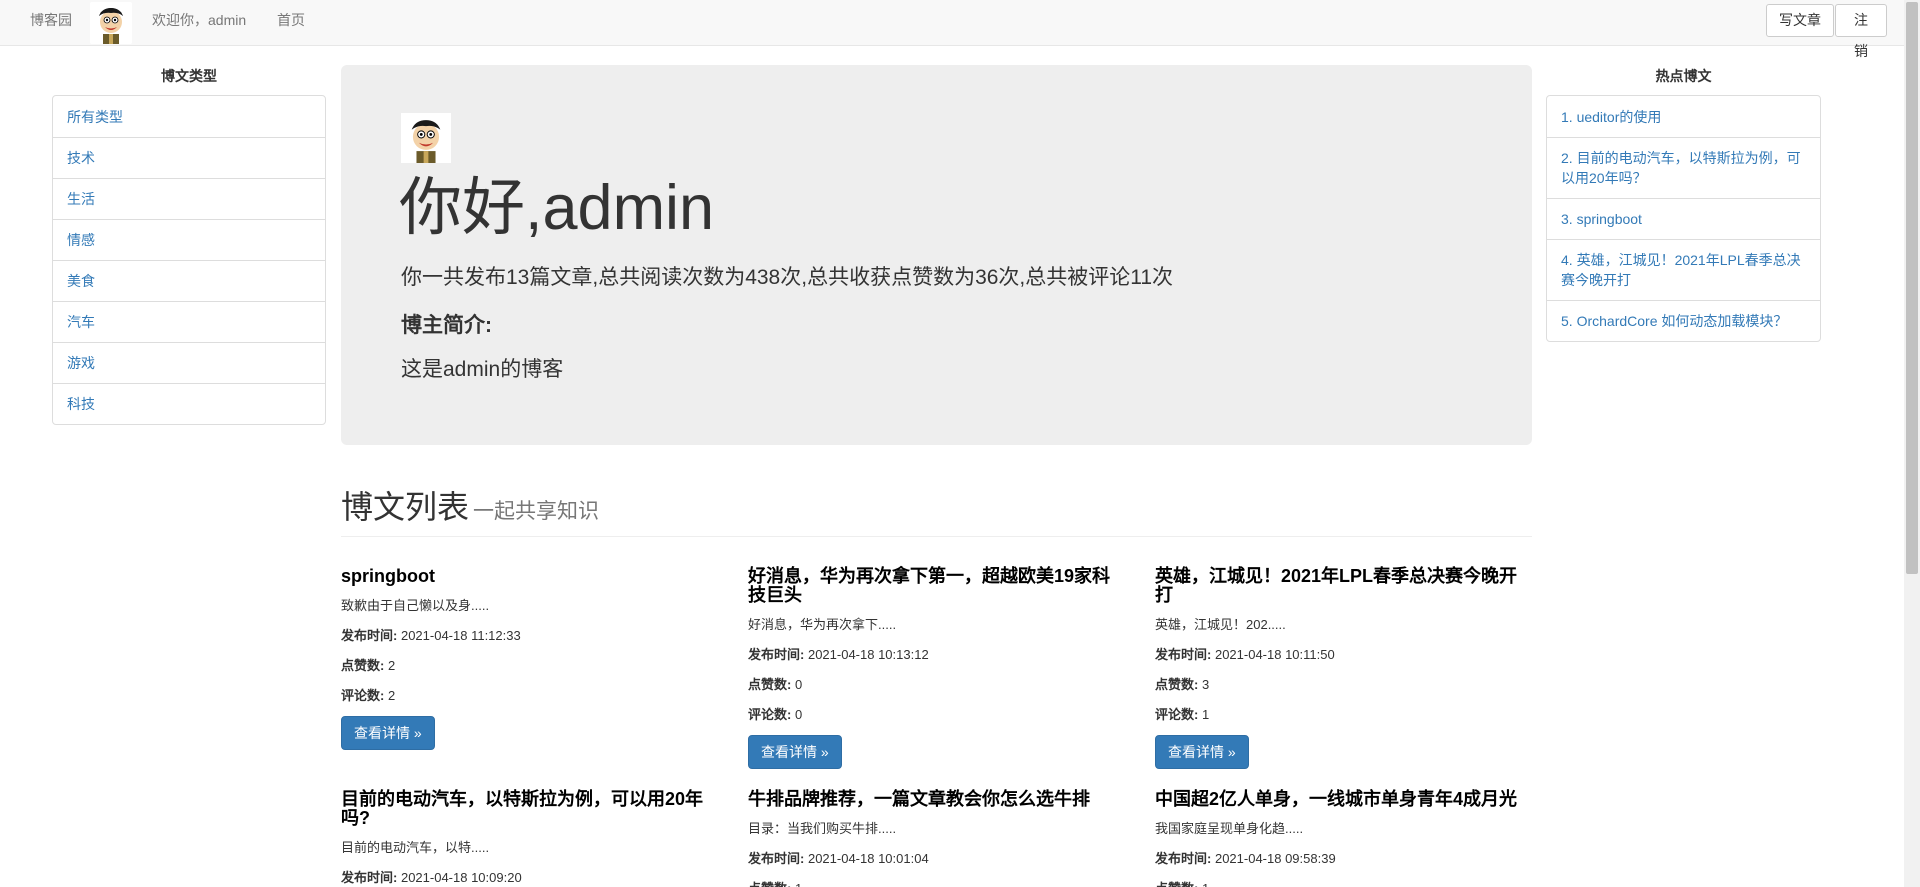 This screenshot has width=1920, height=887. What do you see at coordinates (1683, 116) in the screenshot?
I see `hot-article-item: 1. ueditor的使用` at bounding box center [1683, 116].